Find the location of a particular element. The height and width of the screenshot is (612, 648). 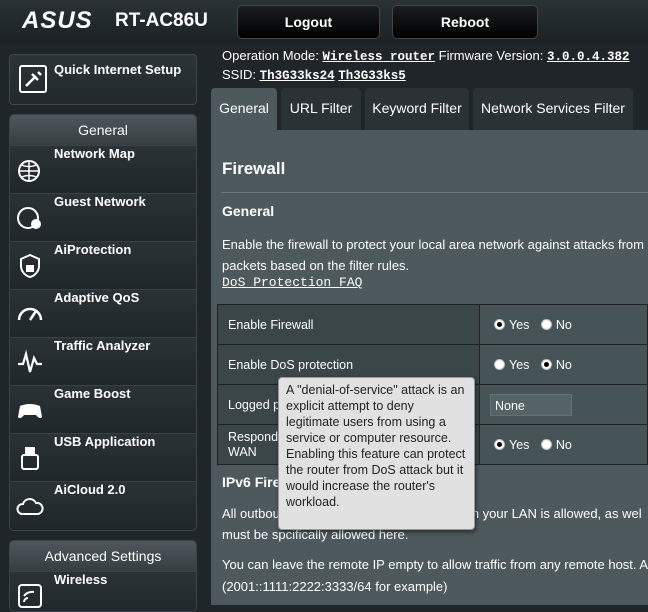

sidebar-item-label: Guest Network is located at coordinates (100, 201).